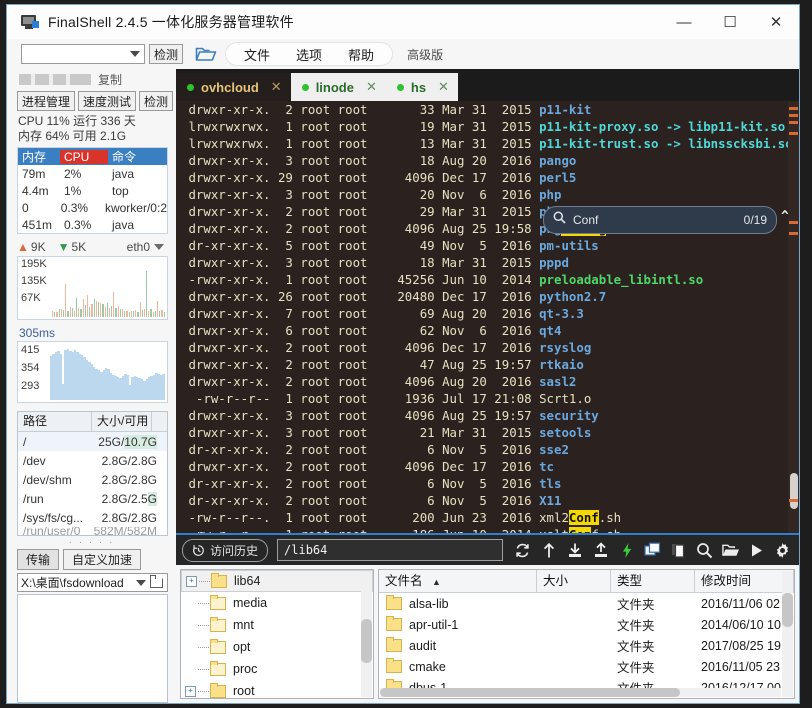 The width and height of the screenshot is (812, 708). Describe the element at coordinates (92, 207) in the screenshot. I see `table-row: 0 0.3% kworker/0:2` at that location.